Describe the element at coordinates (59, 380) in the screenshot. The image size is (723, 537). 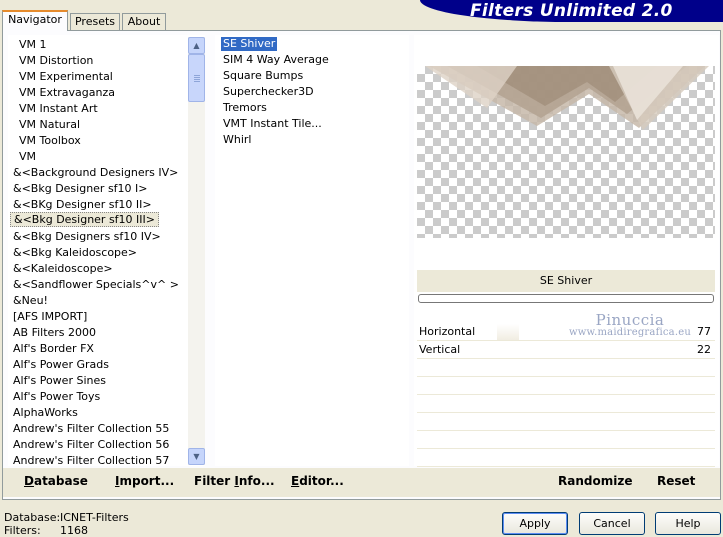
I see `category-item: Alf's Power Sines` at that location.